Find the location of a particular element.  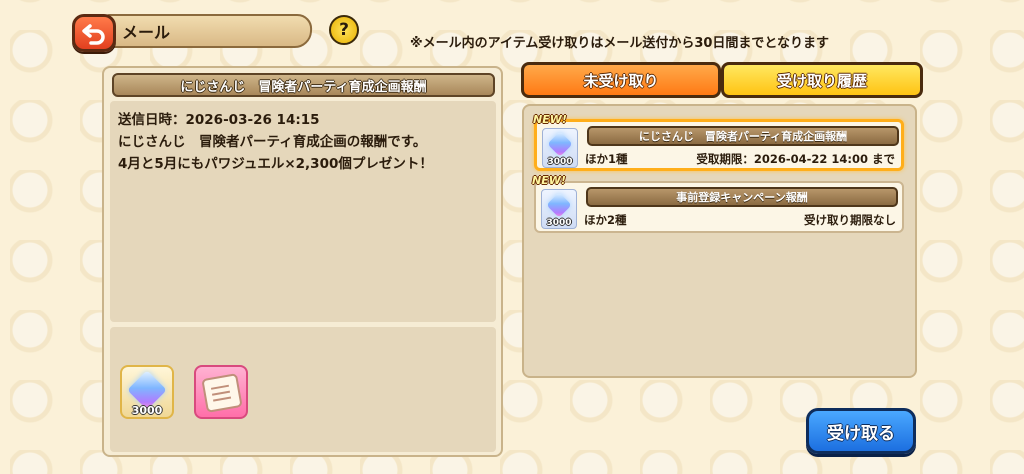

scroll-ticket-icon is located at coordinates (222, 393).